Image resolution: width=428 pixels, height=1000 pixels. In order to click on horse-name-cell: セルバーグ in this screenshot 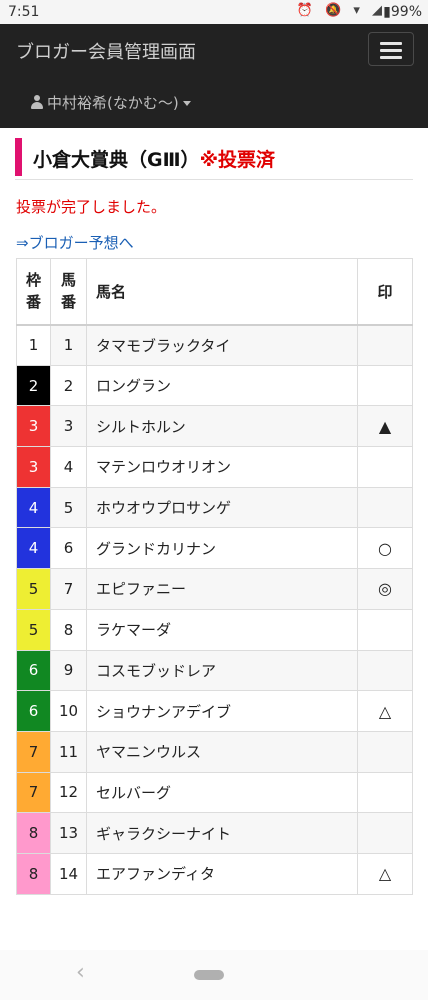, I will do `click(222, 792)`.